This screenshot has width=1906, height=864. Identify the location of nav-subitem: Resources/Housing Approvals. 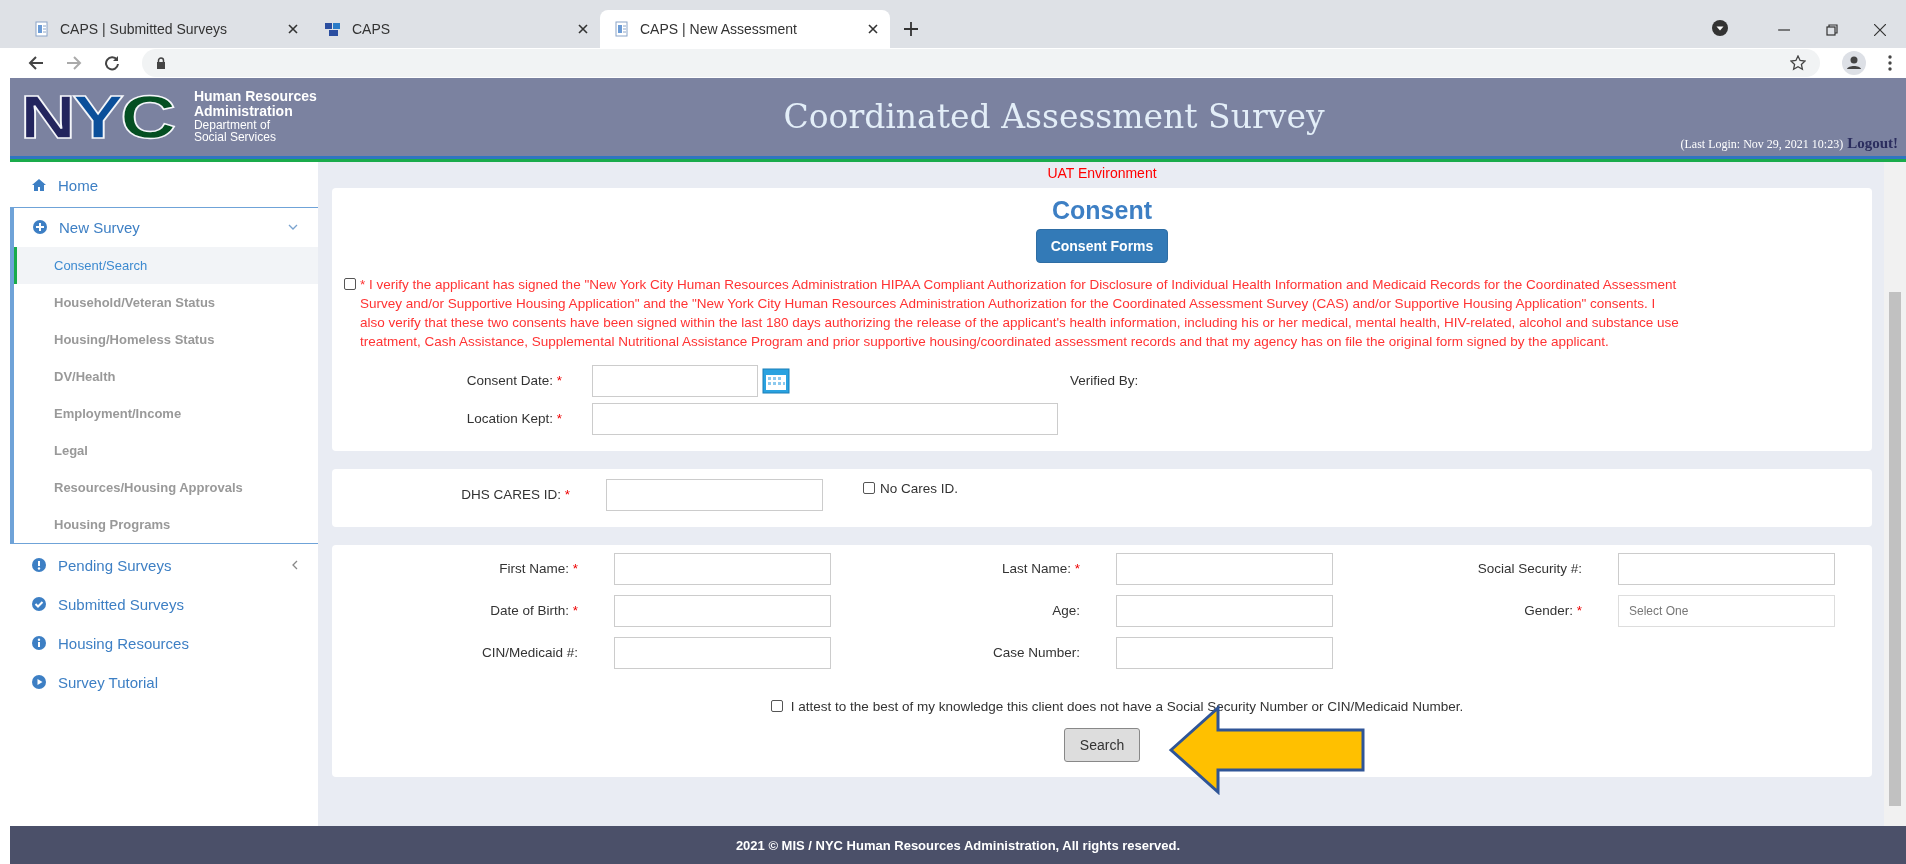
(166, 487).